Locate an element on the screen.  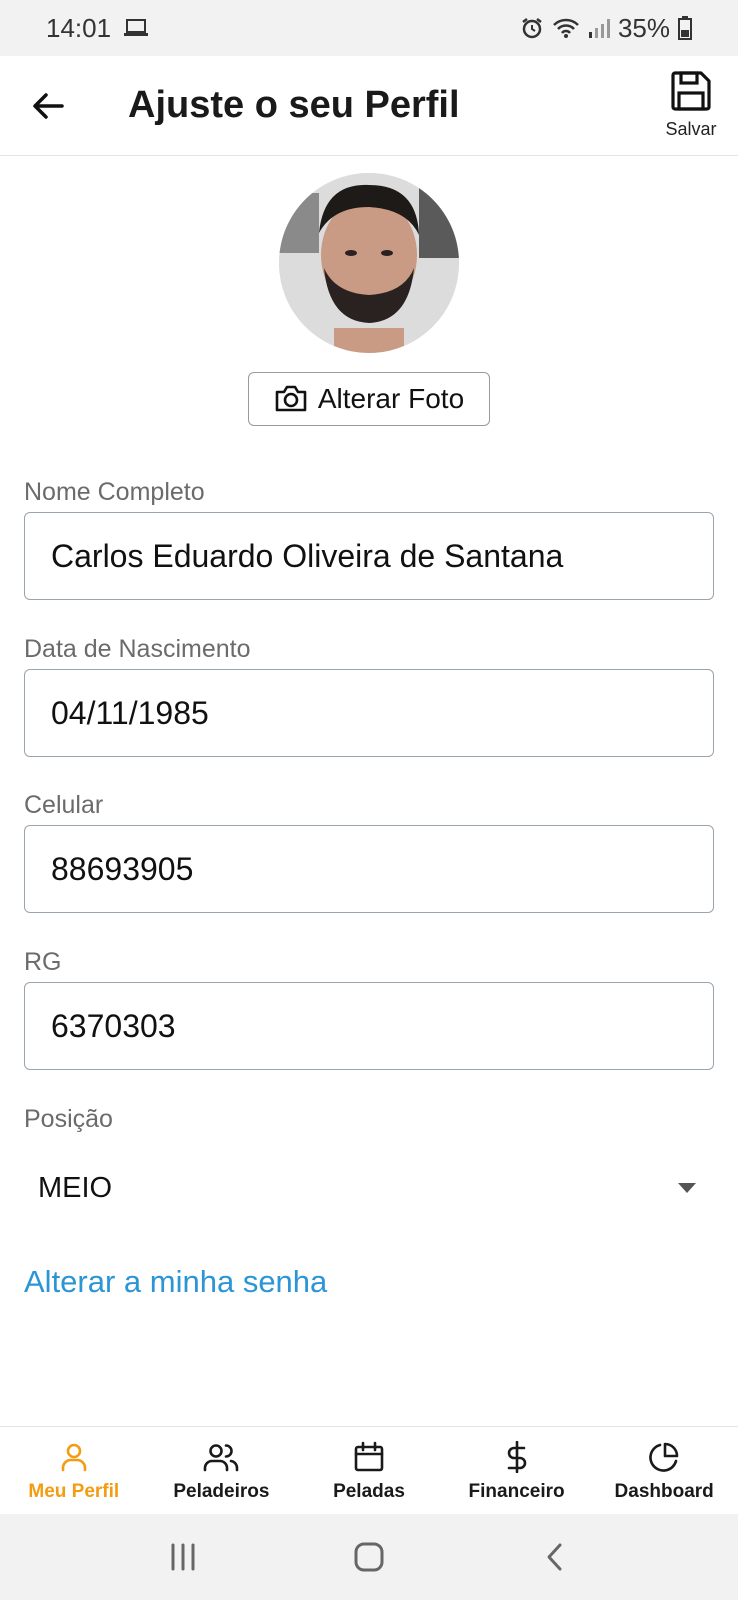
avatar is located at coordinates (369, 263).